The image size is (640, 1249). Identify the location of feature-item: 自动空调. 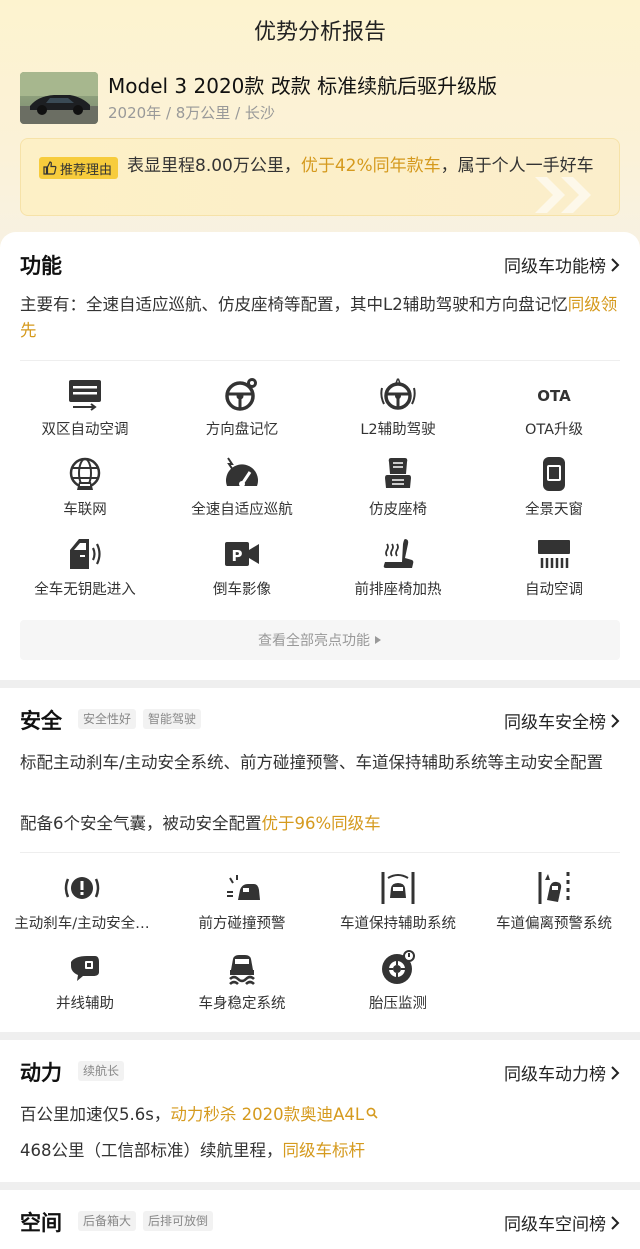
(554, 567).